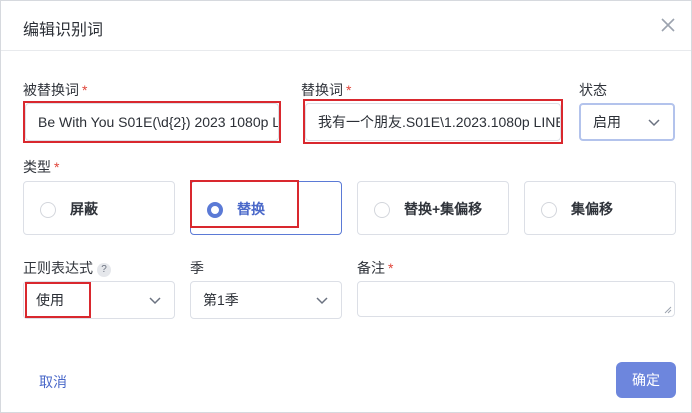  I want to click on type-option-offset: 集偏移, so click(600, 208).